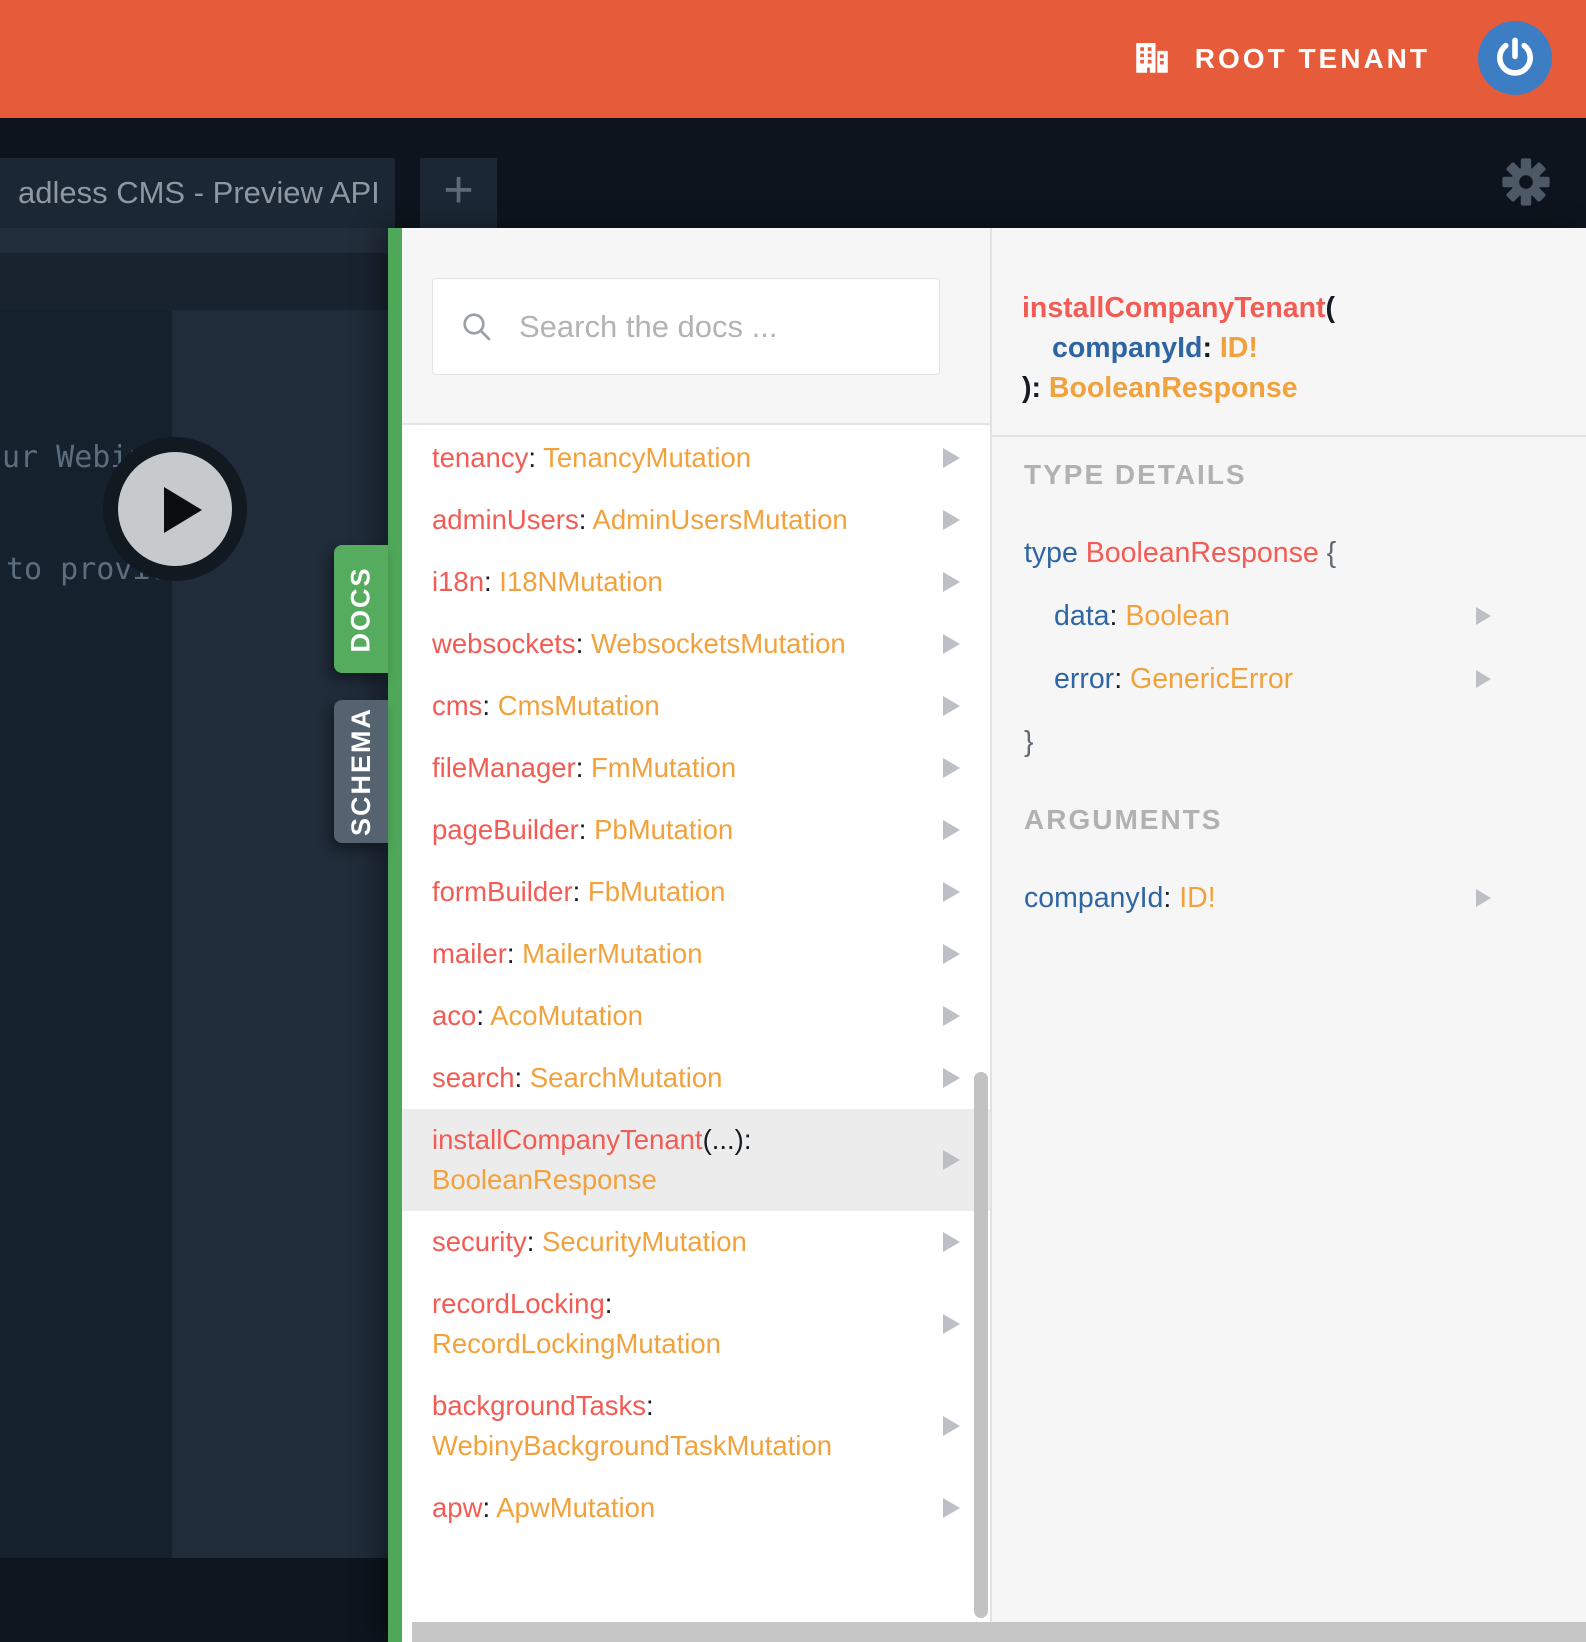 The width and height of the screenshot is (1586, 1642). What do you see at coordinates (361, 609) in the screenshot?
I see `tab-docs: DOCS` at bounding box center [361, 609].